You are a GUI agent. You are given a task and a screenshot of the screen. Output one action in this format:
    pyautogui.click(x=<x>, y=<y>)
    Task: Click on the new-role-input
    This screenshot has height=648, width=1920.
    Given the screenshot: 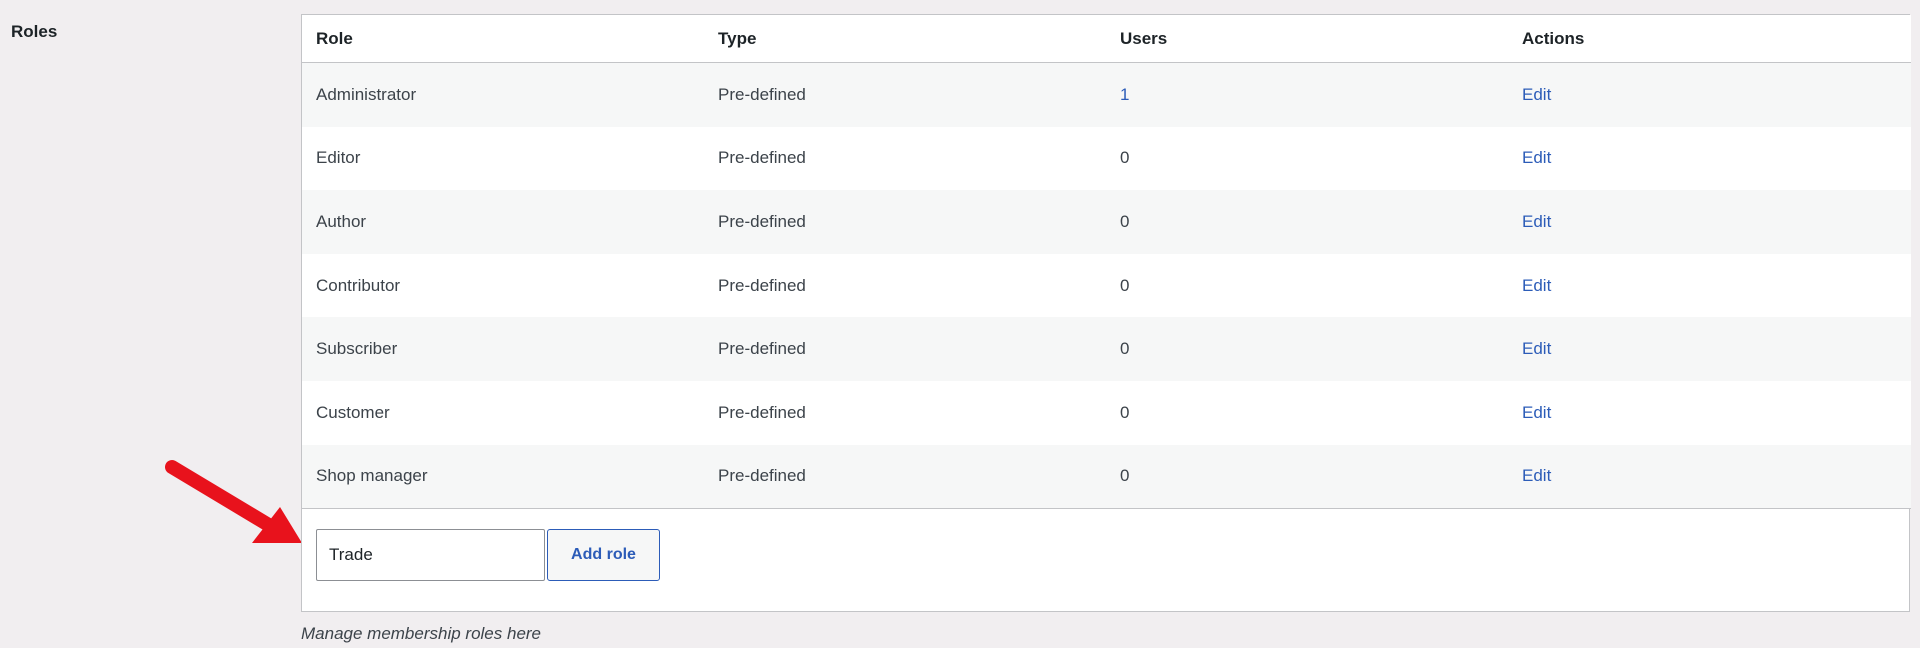 What is the action you would take?
    pyautogui.click(x=430, y=555)
    